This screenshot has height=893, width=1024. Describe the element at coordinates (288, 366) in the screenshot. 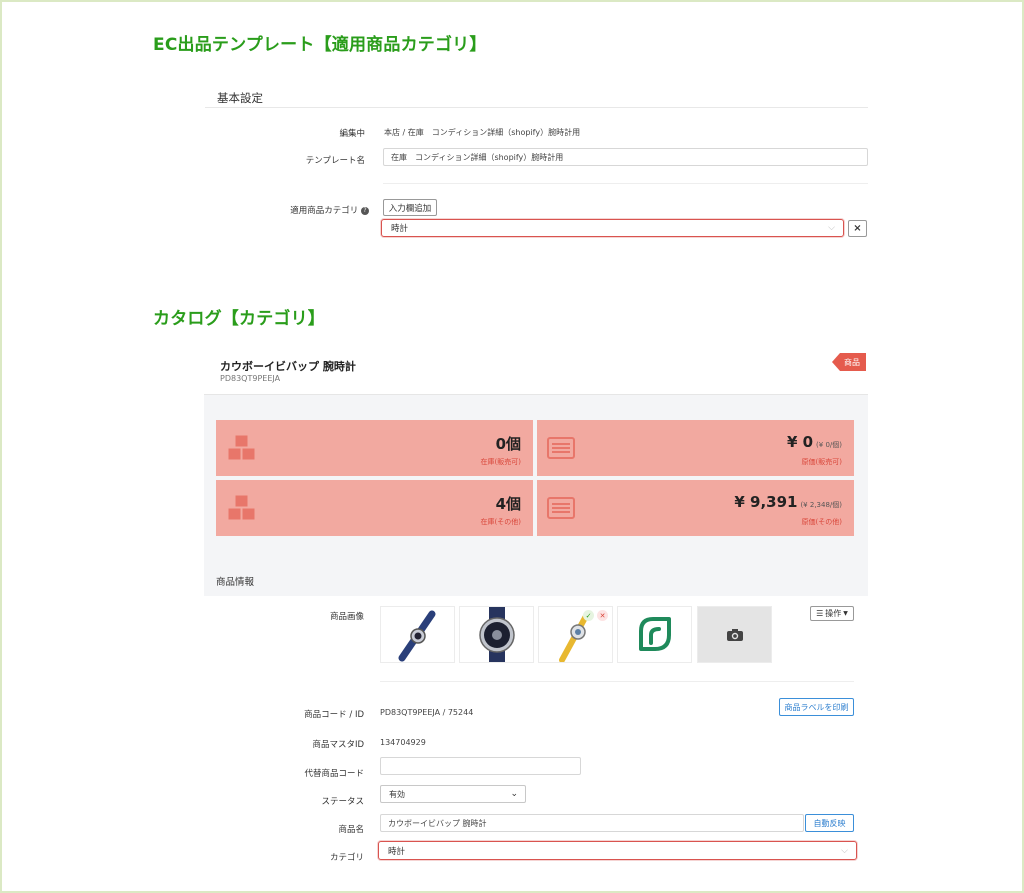

I see `product-title: カウボーイビバップ 腕時計` at that location.